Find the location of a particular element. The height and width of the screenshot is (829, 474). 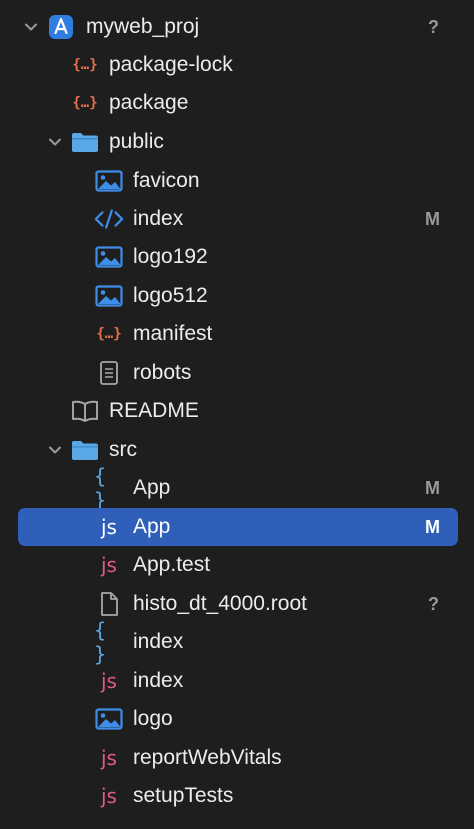

file-row-app-test: js App.test is located at coordinates (237, 565).